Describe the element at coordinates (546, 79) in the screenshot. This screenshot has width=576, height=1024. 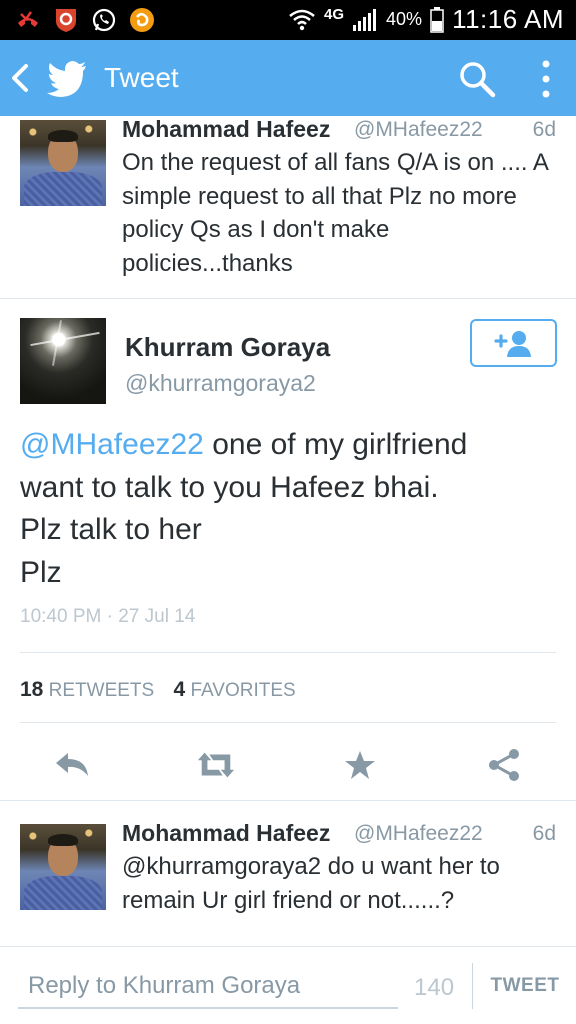
I see `overflow-menu-icon` at that location.